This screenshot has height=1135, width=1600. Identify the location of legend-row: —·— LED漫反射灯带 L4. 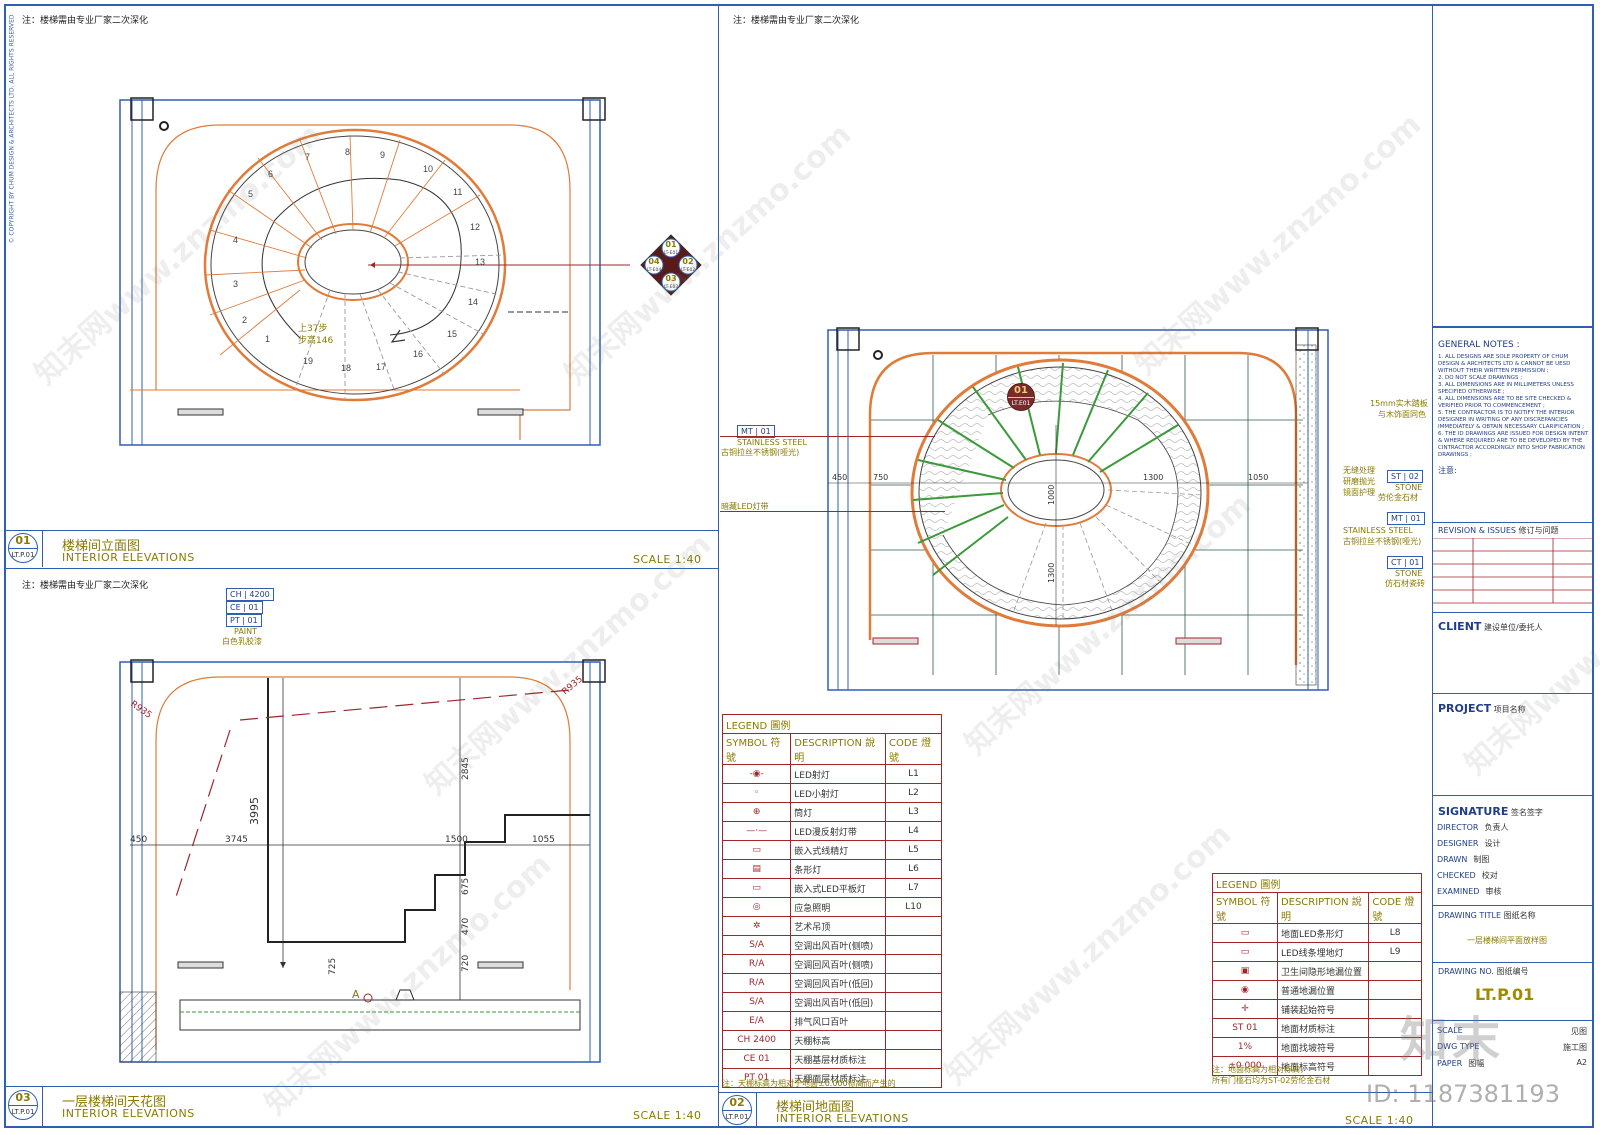
(831, 831).